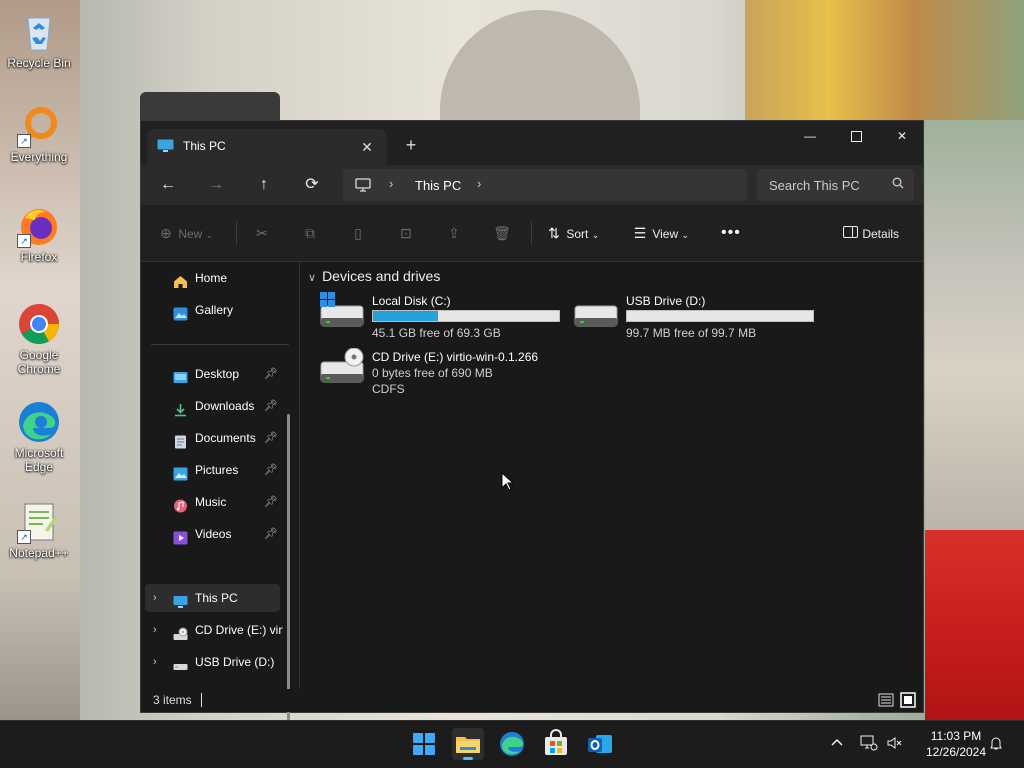  Describe the element at coordinates (556, 744) in the screenshot. I see `taskbar-store` at that location.